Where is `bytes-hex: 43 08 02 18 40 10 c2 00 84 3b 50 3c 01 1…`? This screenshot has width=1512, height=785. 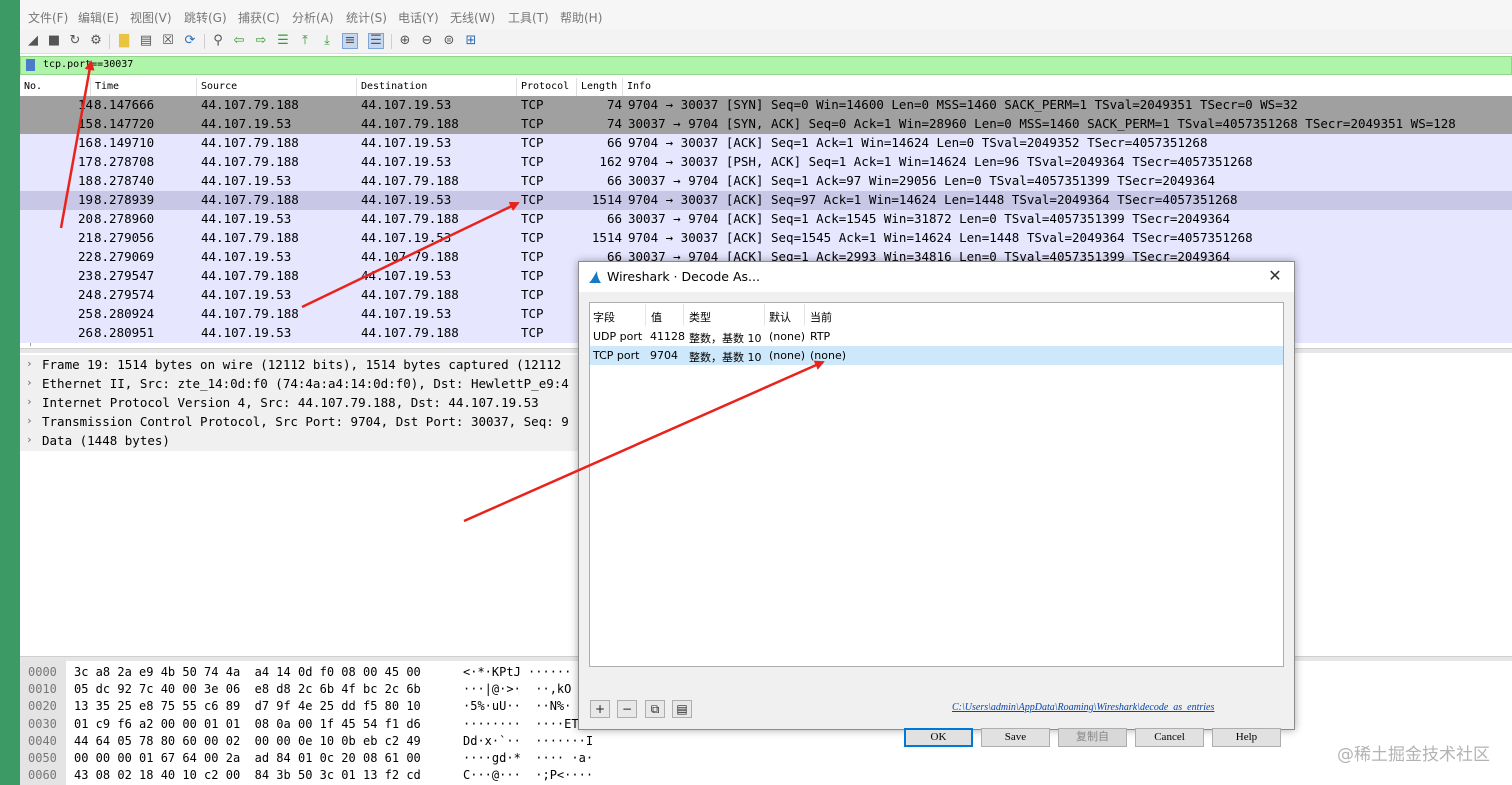 bytes-hex: 43 08 02 18 40 10 c2 00 84 3b 50 3c 01 1… is located at coordinates (247, 775).